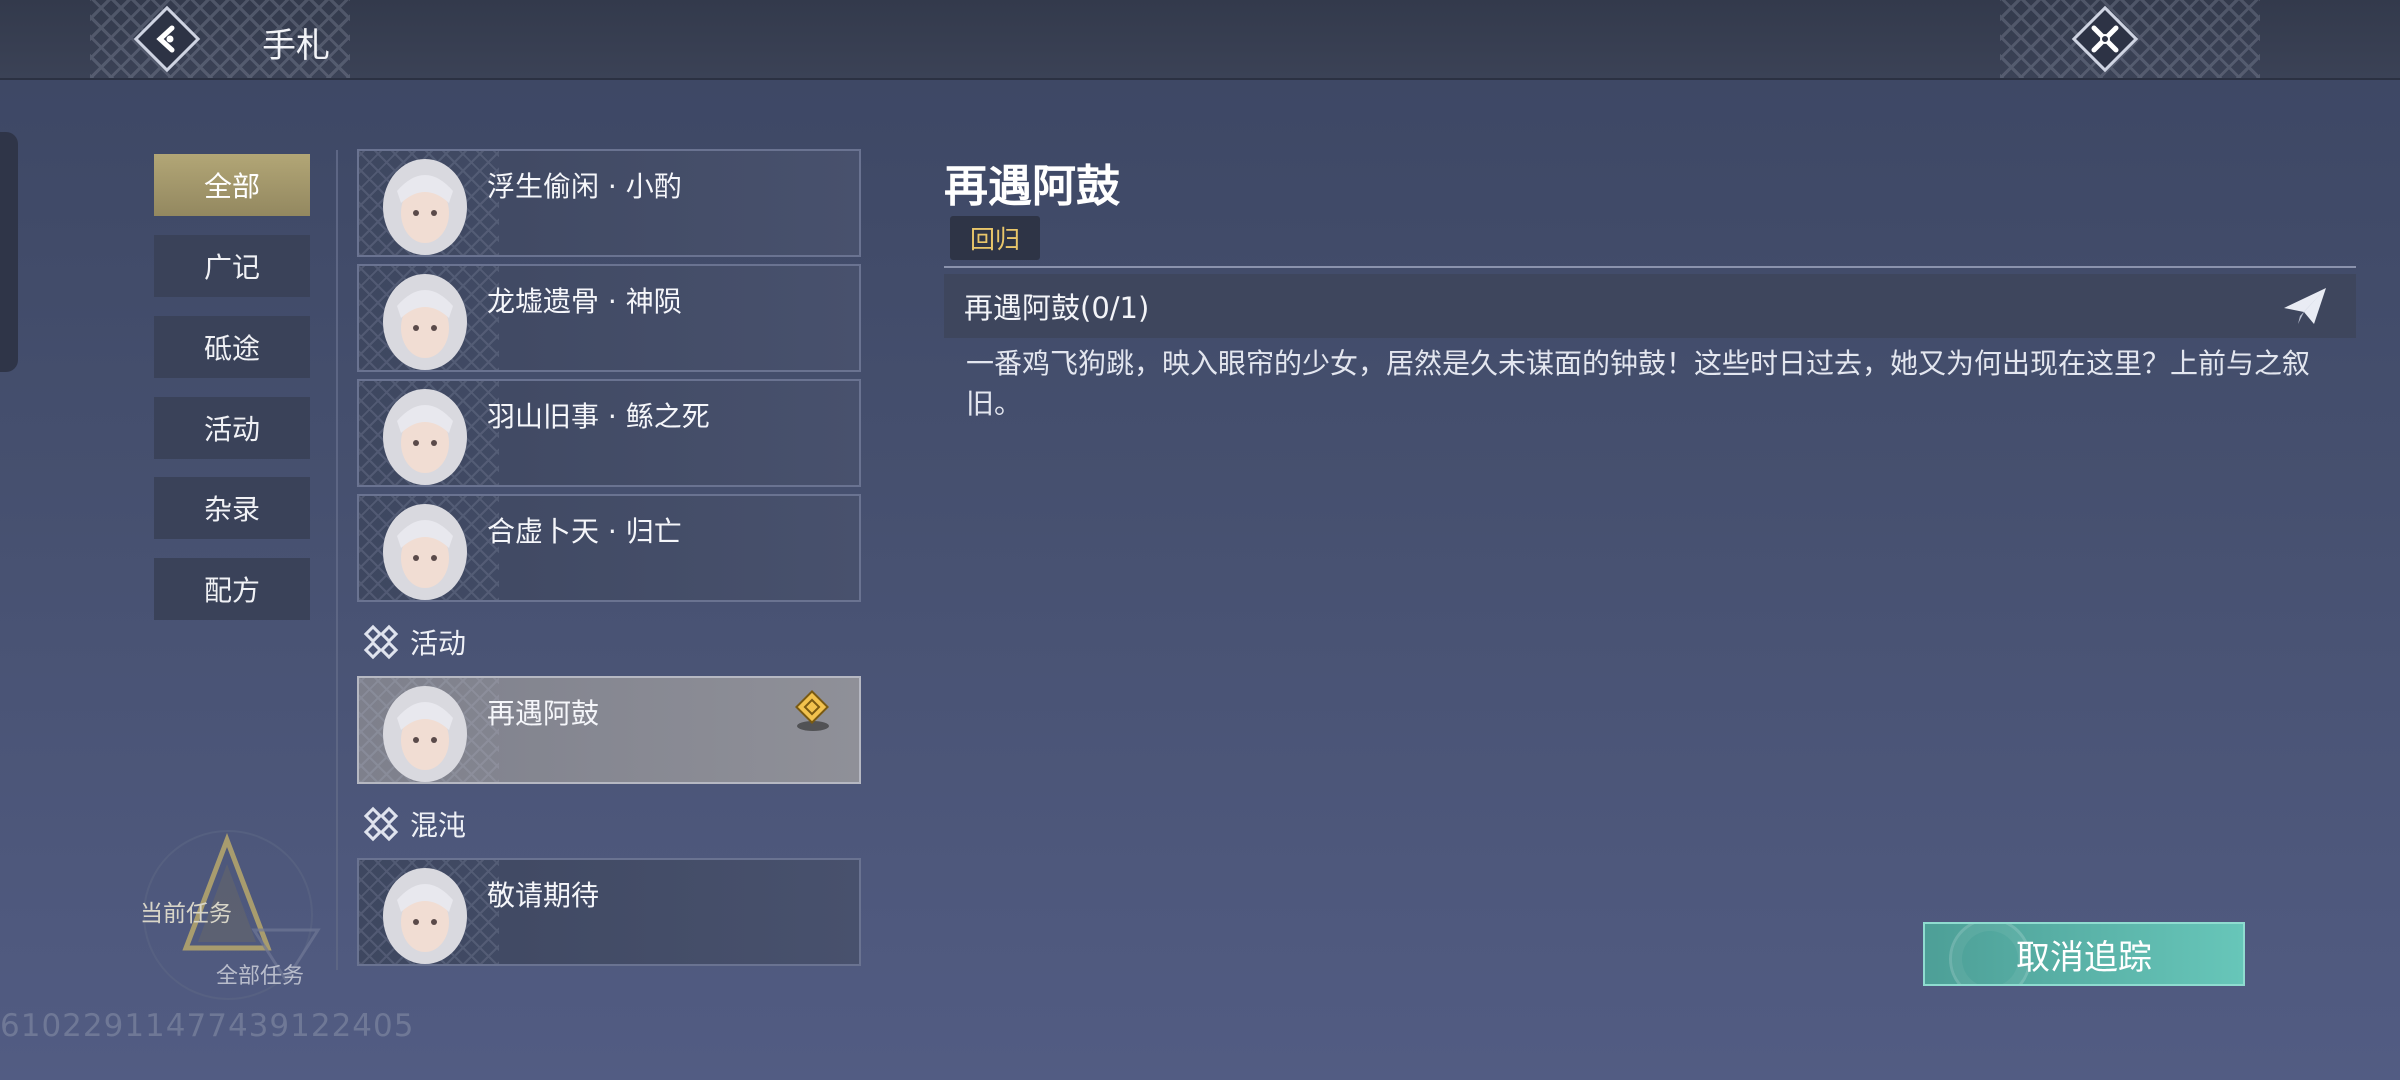  I want to click on tracking-marker-icon, so click(812, 710).